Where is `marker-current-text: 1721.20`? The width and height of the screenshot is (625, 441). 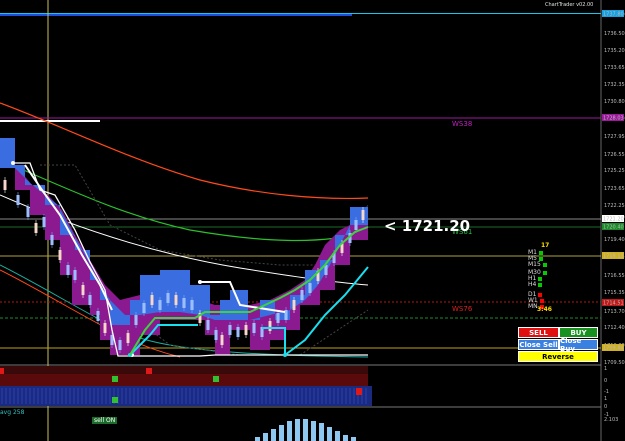 marker-current-text: 1721.20 is located at coordinates (613, 220).